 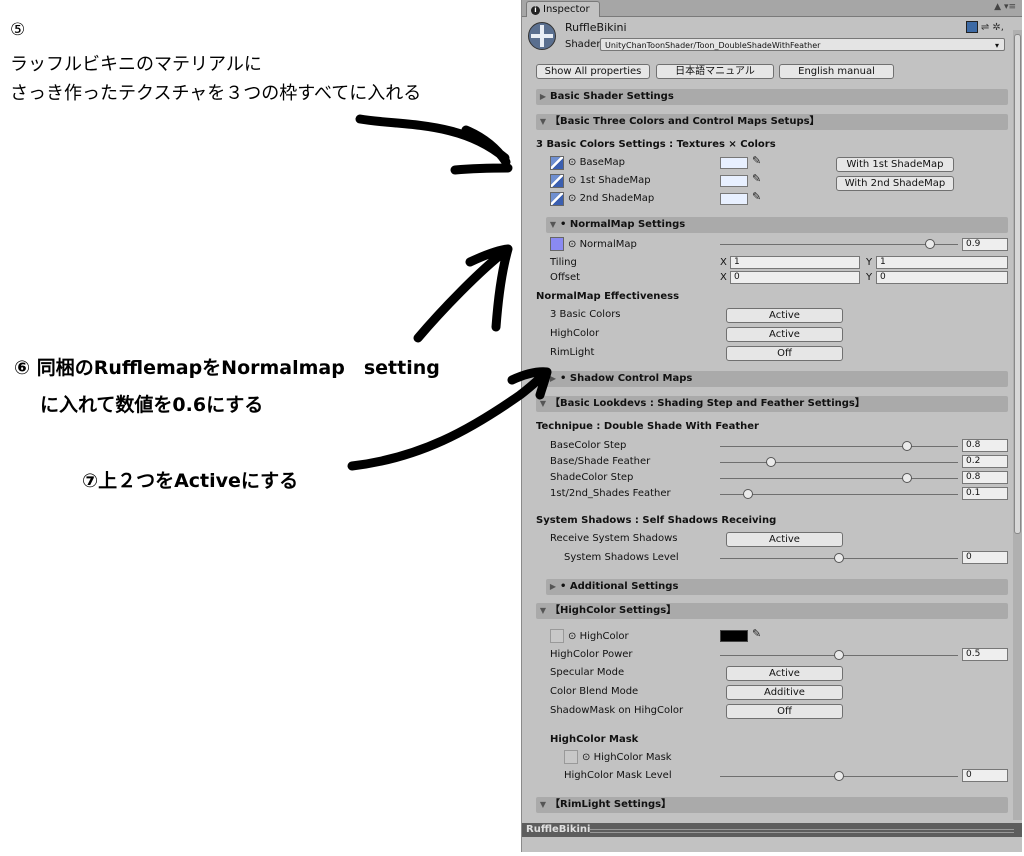 What do you see at coordinates (434, 144) in the screenshot?
I see `arrow-to-texture-slots` at bounding box center [434, 144].